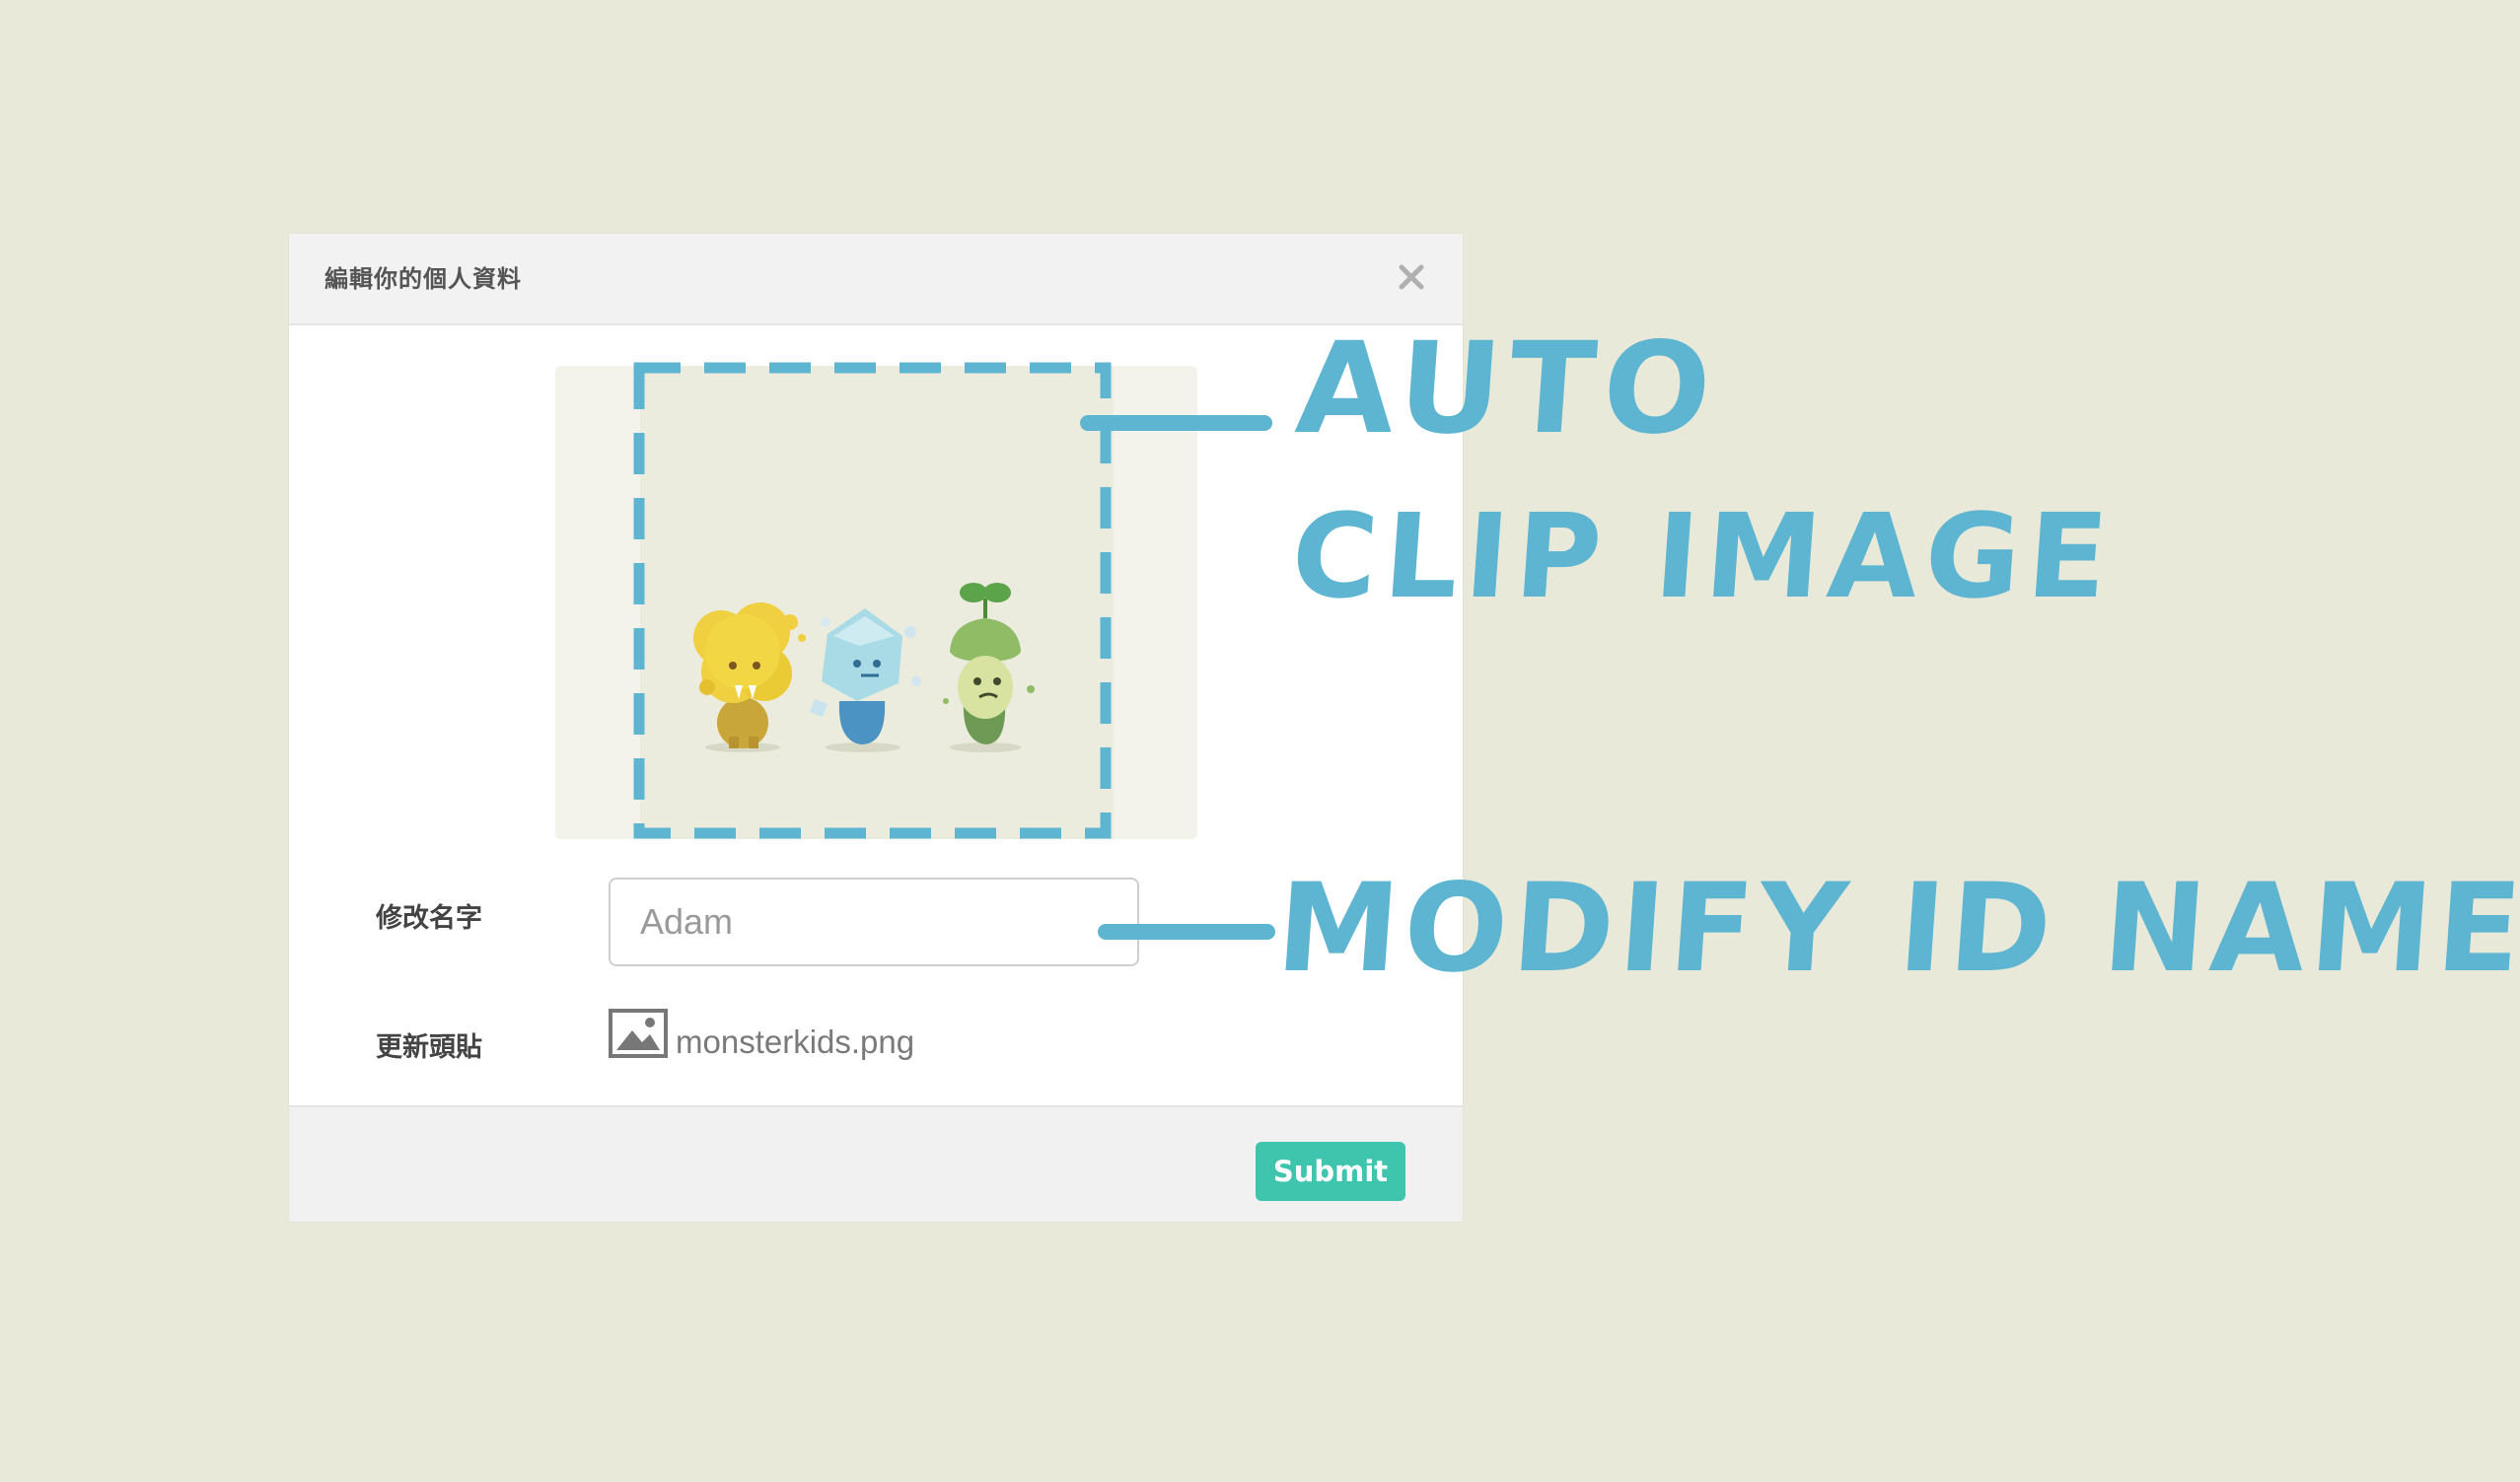 This screenshot has width=2520, height=1482. Describe the element at coordinates (874, 922) in the screenshot. I see `name-input` at that location.